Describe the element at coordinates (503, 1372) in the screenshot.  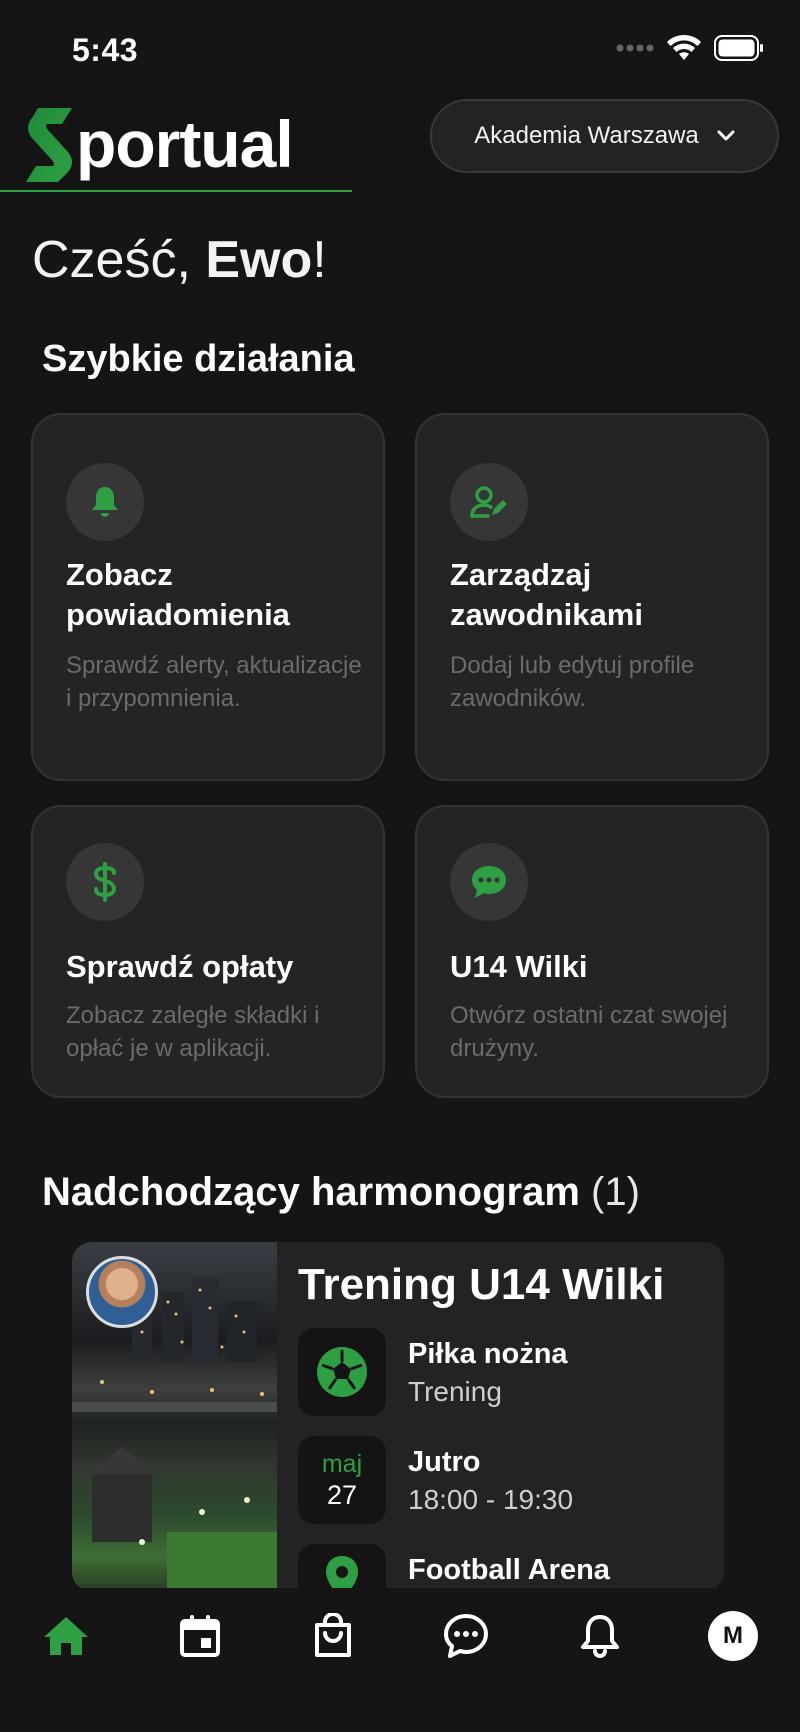
I see `event-sport-row: Piłka nożna Trening` at that location.